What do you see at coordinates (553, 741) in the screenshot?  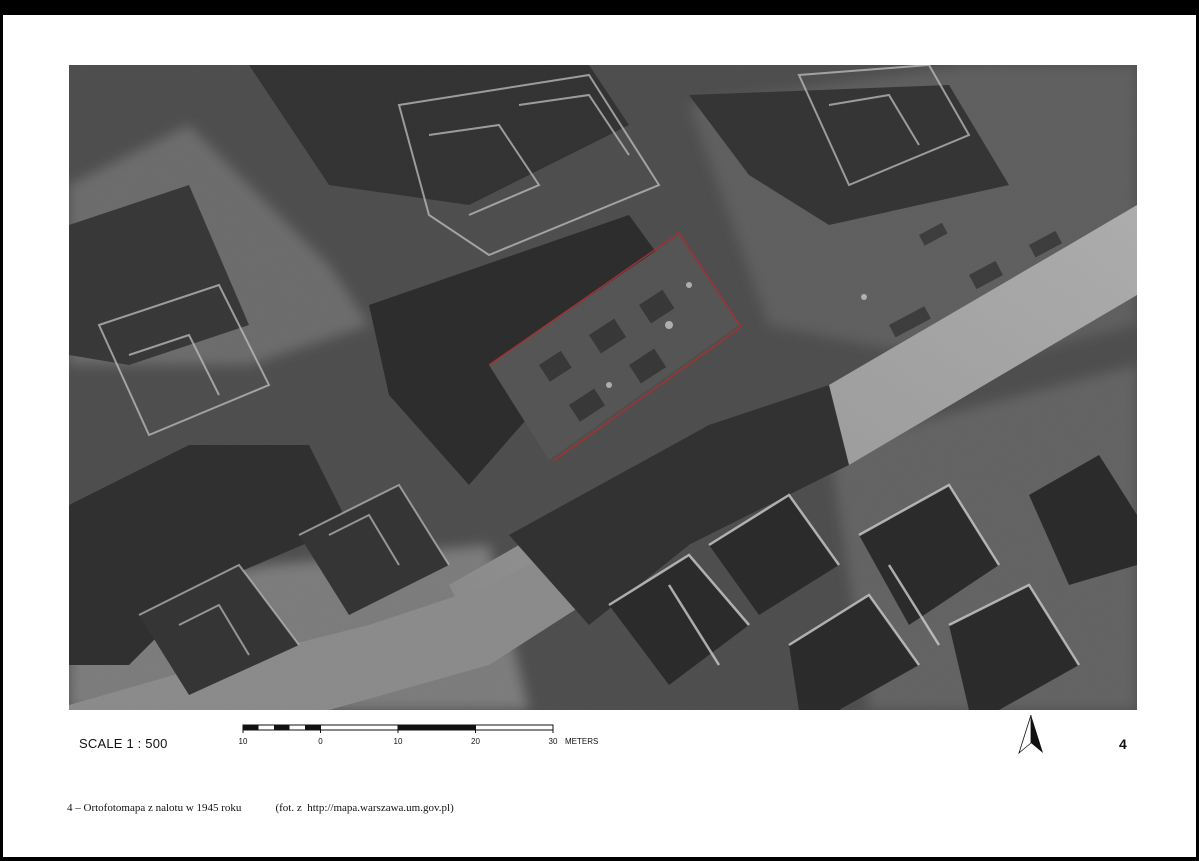 I see `scale-tick-label: 30` at bounding box center [553, 741].